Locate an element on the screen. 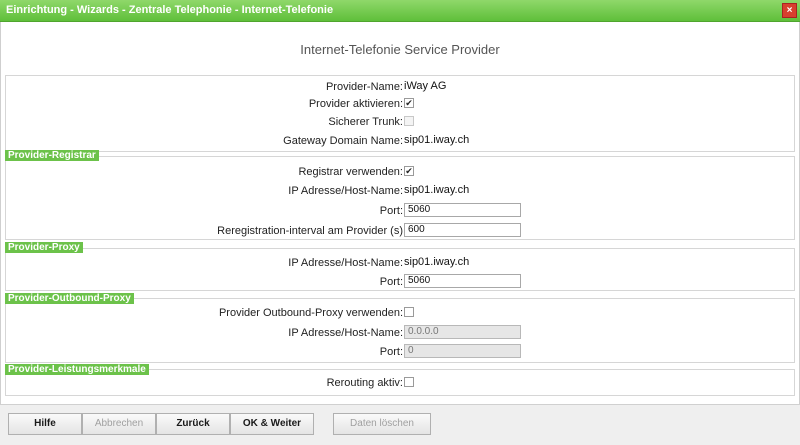 The width and height of the screenshot is (800, 445). reregistration-interval-input: 600 is located at coordinates (462, 230).